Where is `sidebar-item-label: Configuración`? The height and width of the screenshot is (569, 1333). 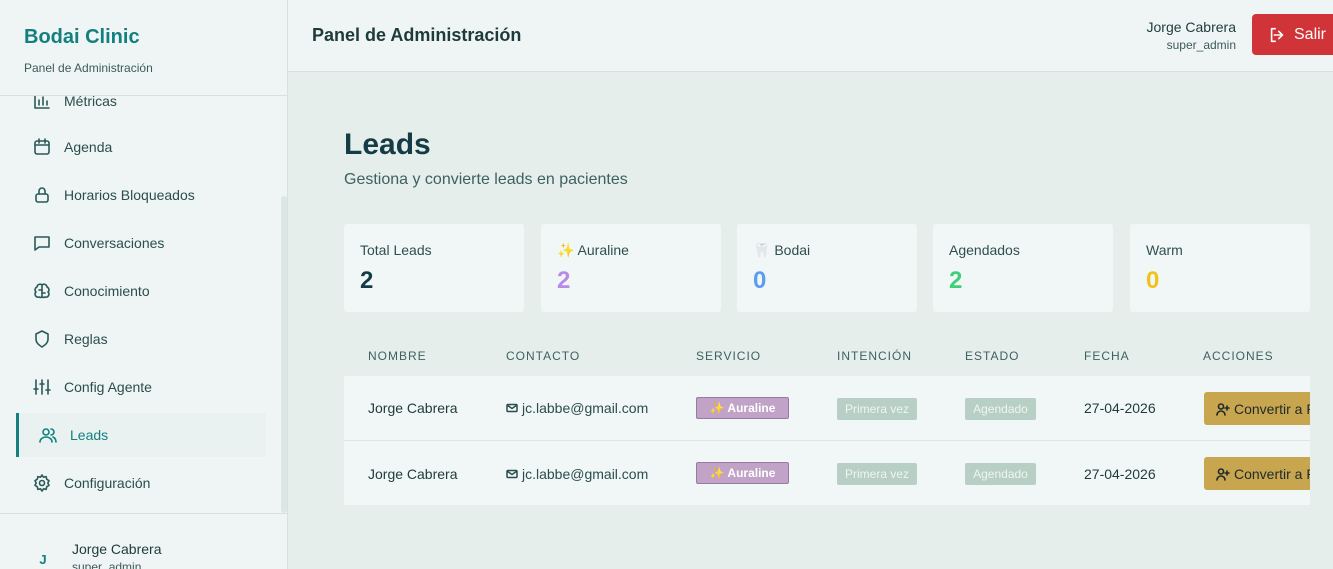 sidebar-item-label: Configuración is located at coordinates (107, 483).